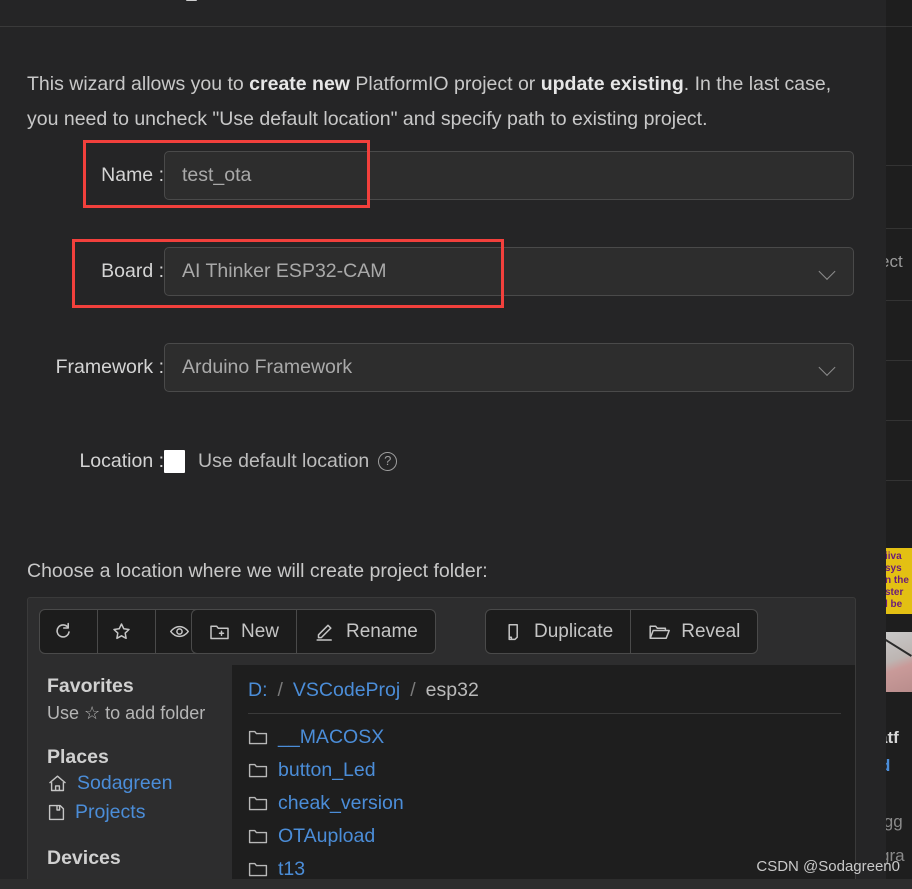 This screenshot has width=912, height=889. What do you see at coordinates (90, 686) in the screenshot?
I see `favorites-title: Favorites` at bounding box center [90, 686].